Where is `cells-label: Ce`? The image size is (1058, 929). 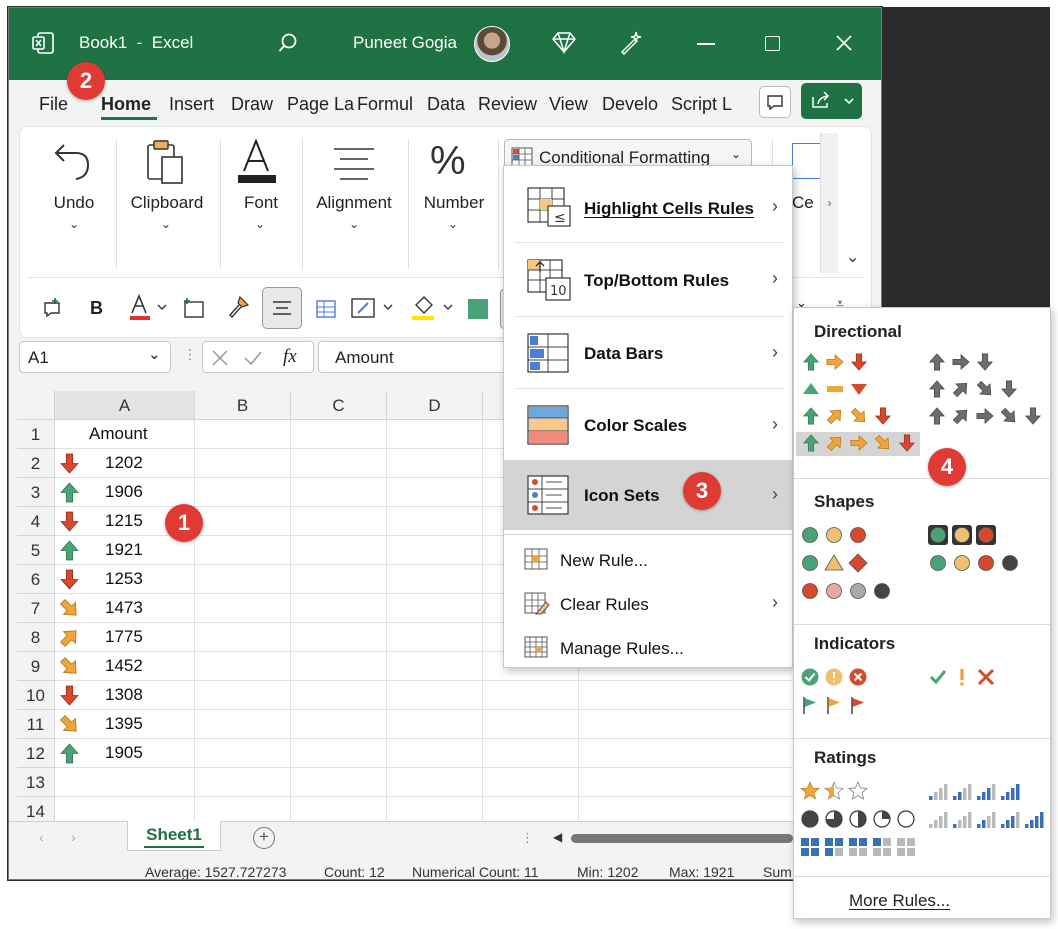 cells-label: Ce is located at coordinates (807, 203).